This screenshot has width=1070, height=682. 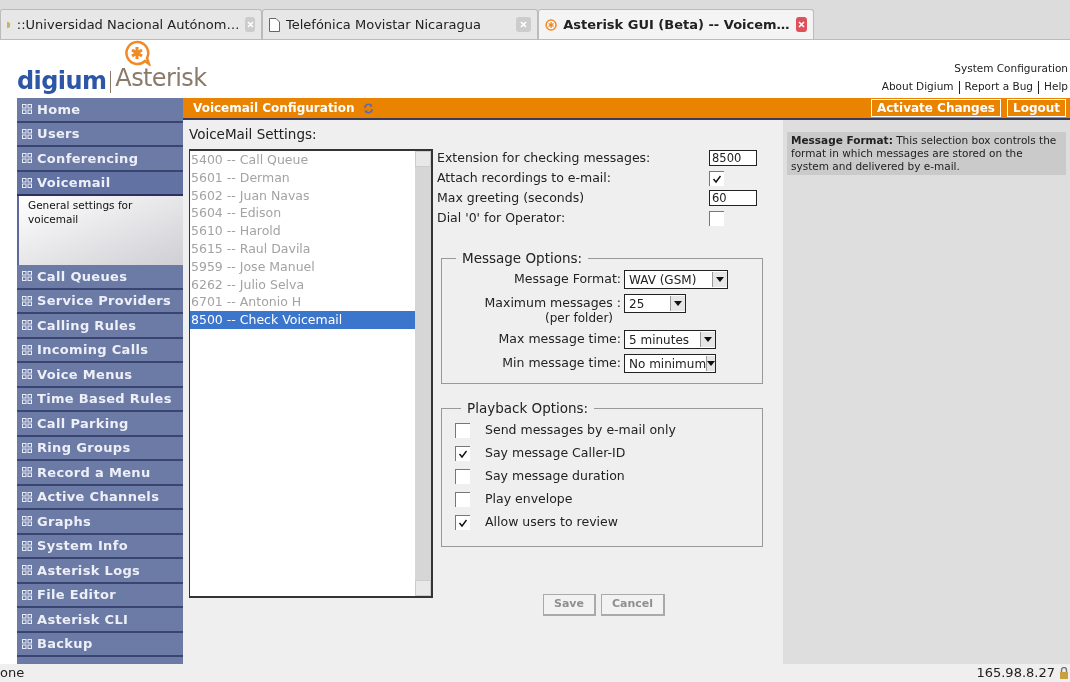 What do you see at coordinates (917, 87) in the screenshot?
I see `header-link: About Digium` at bounding box center [917, 87].